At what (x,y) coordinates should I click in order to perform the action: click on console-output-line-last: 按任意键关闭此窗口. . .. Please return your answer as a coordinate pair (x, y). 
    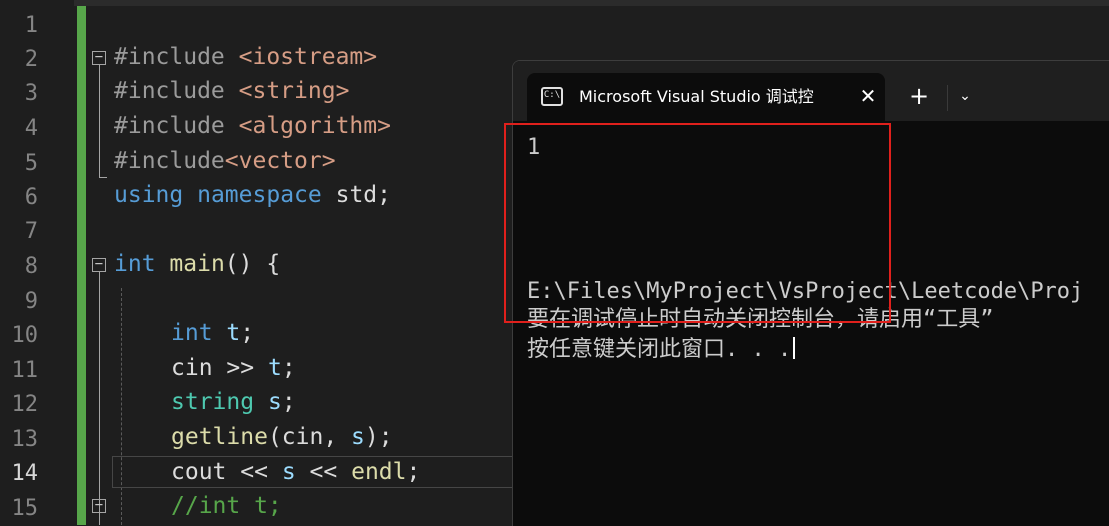
    Looking at the image, I should click on (661, 350).